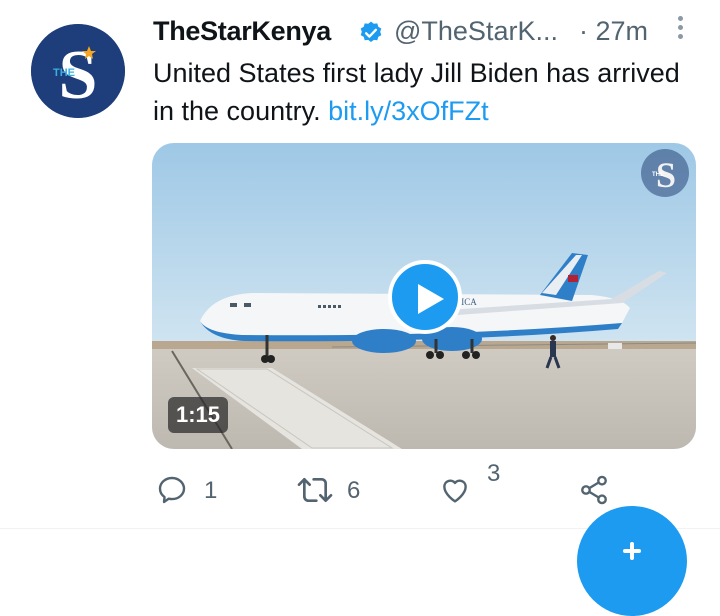 Image resolution: width=720 pixels, height=616 pixels. Describe the element at coordinates (594, 490) in the screenshot. I see `share-icon` at that location.